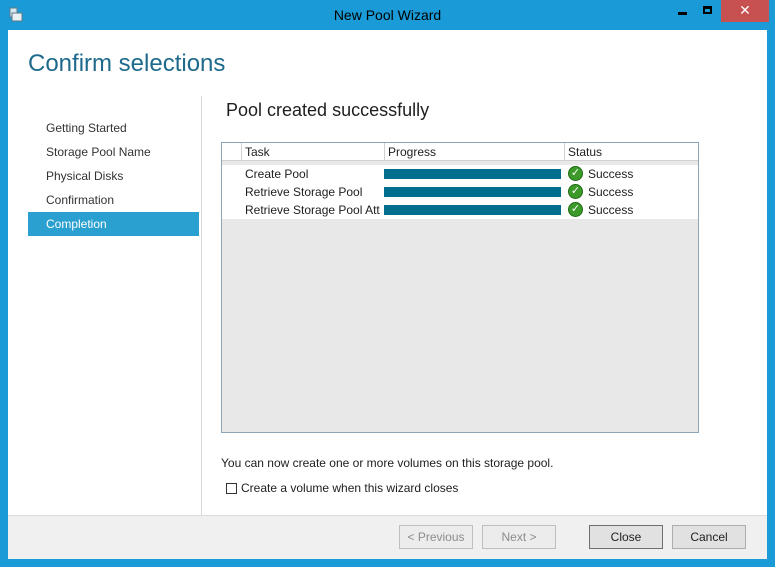 The width and height of the screenshot is (775, 567). Describe the element at coordinates (387, 537) in the screenshot. I see `button-bar: < Previous Next > Close Cancel` at that location.